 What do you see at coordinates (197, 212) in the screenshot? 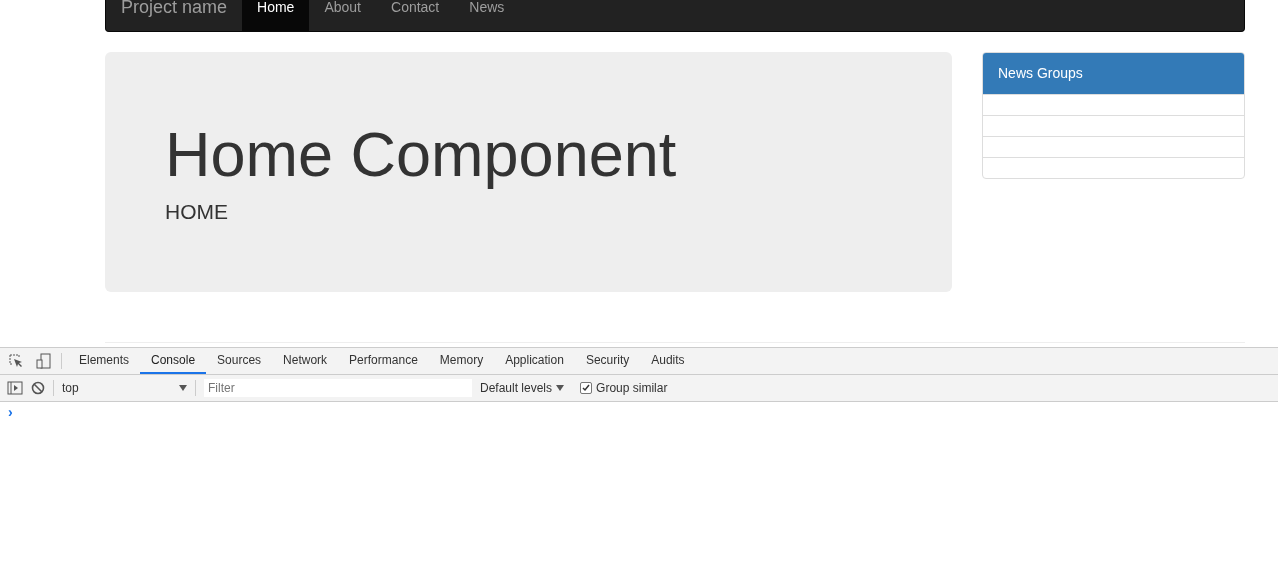
I see `page-subtitle: HOME` at bounding box center [197, 212].